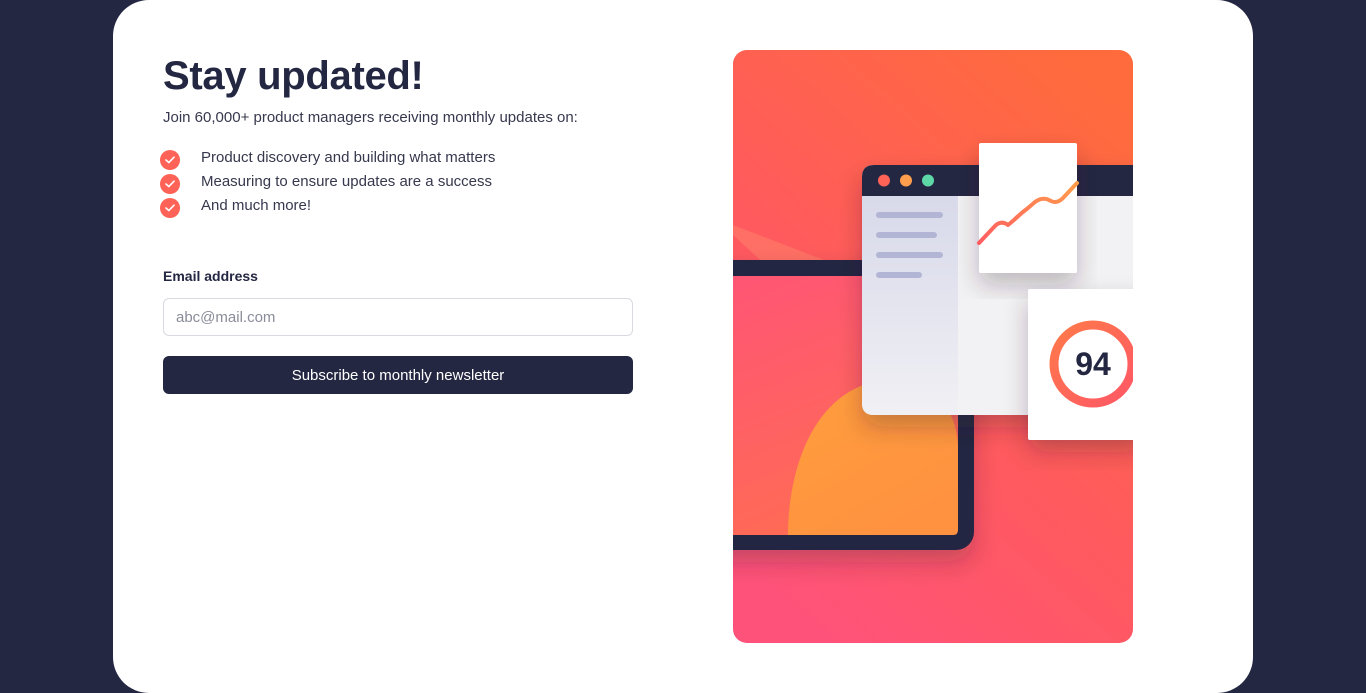 This screenshot has height=693, width=1366. I want to click on window-dots-icon, so click(906, 180).